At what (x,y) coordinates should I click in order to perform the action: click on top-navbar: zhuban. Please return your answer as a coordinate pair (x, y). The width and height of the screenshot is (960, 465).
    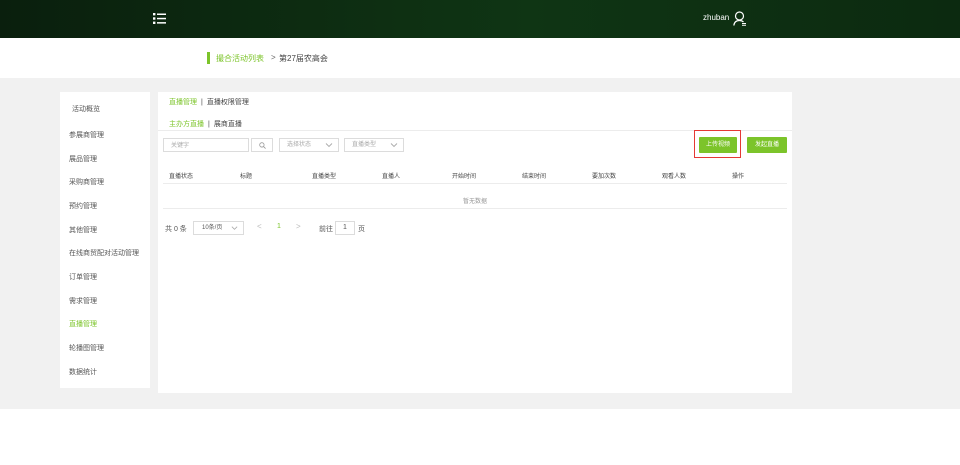
    Looking at the image, I should click on (480, 19).